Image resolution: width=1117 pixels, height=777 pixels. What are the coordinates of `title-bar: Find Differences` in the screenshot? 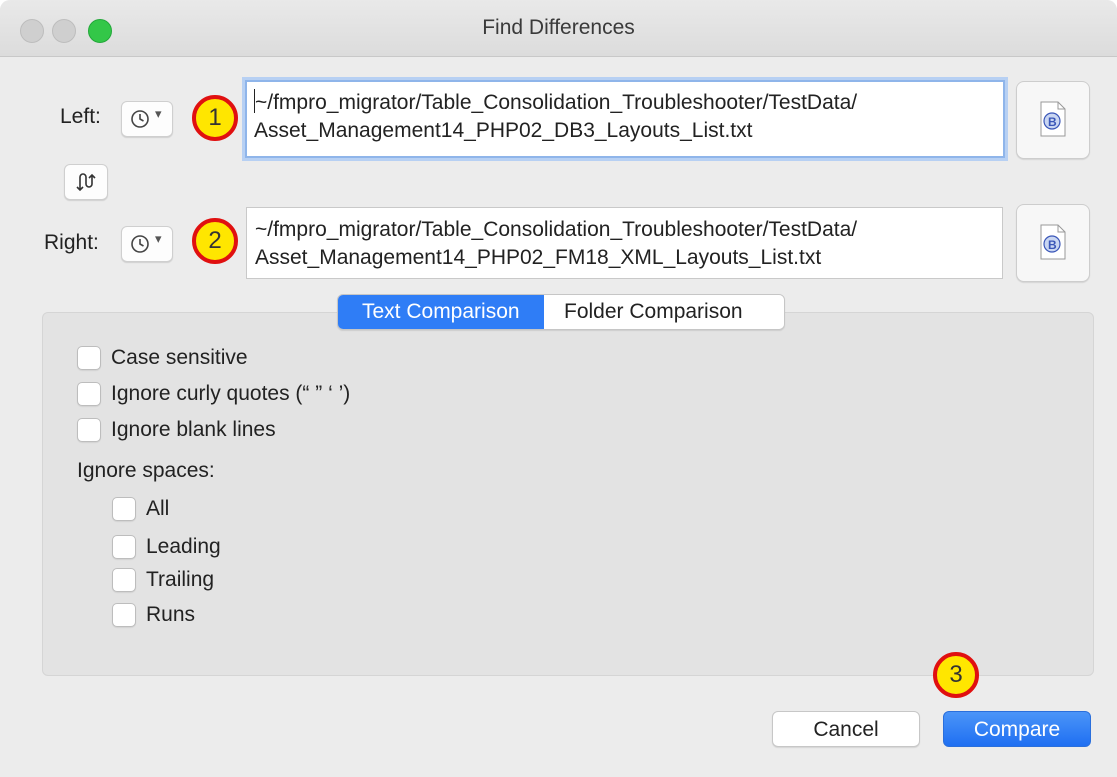 It's located at (558, 28).